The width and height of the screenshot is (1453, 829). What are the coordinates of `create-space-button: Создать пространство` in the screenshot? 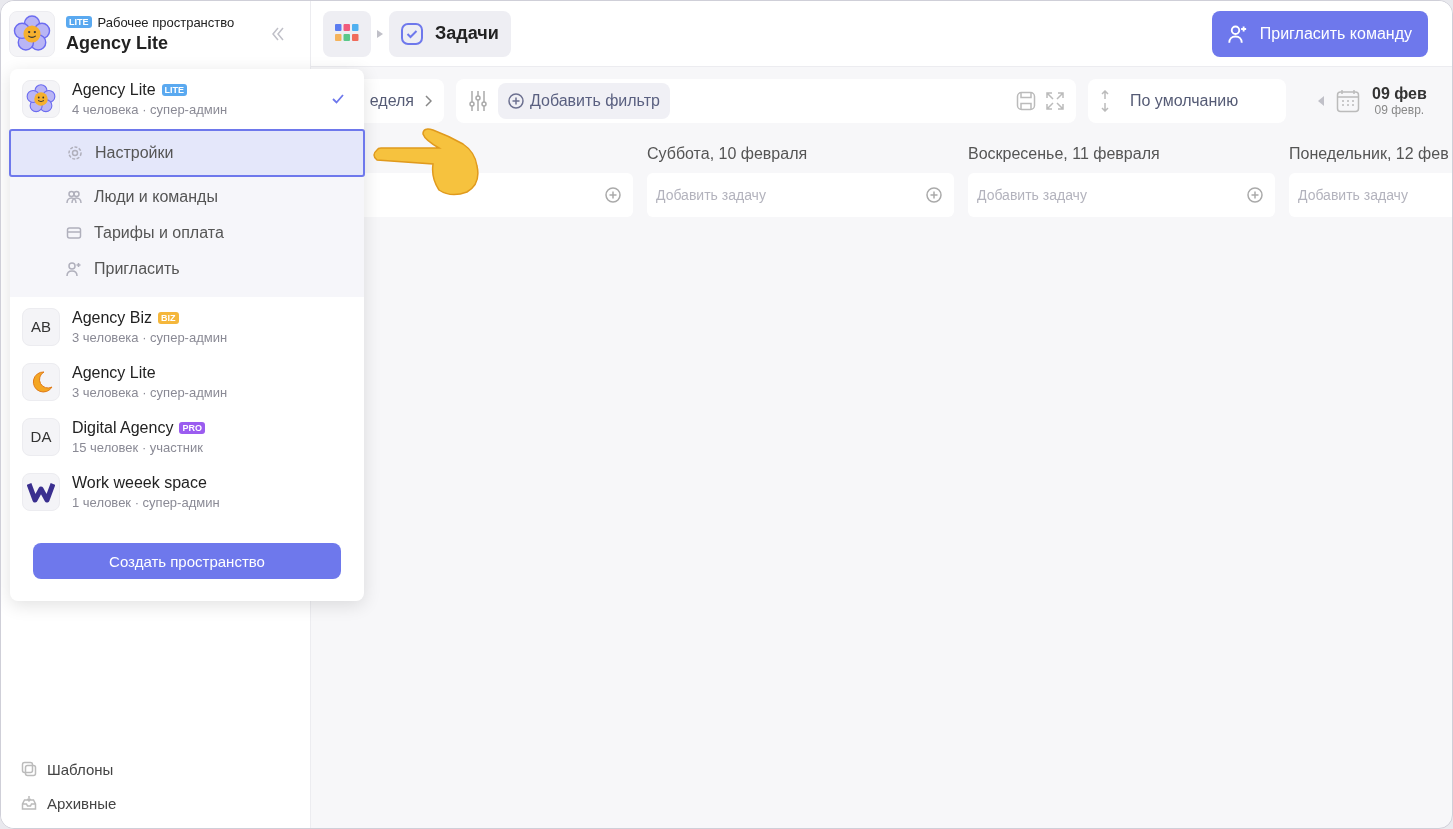 It's located at (187, 561).